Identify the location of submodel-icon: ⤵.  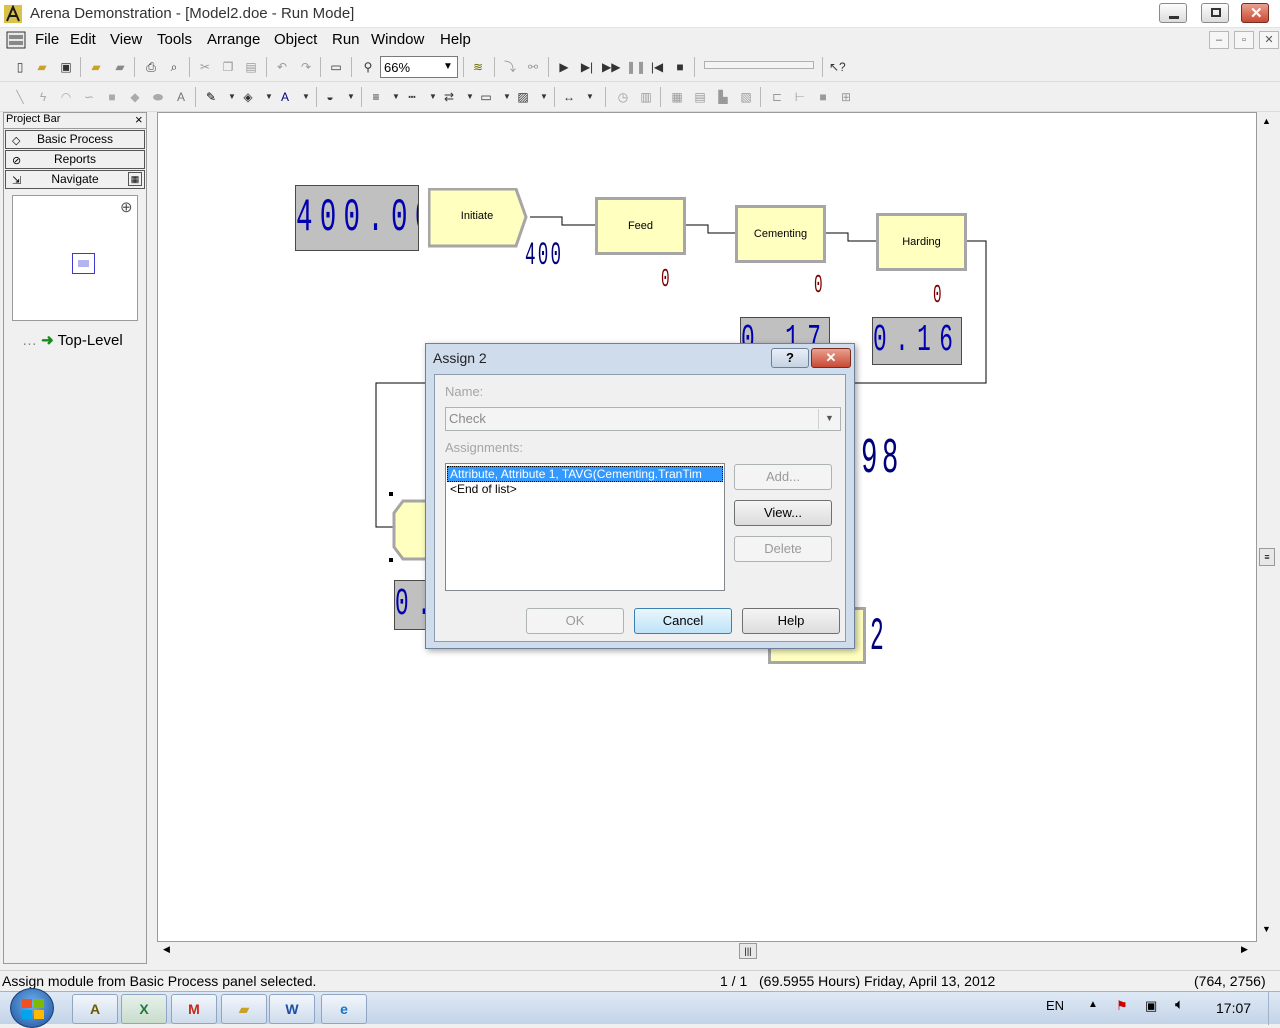
(510, 67).